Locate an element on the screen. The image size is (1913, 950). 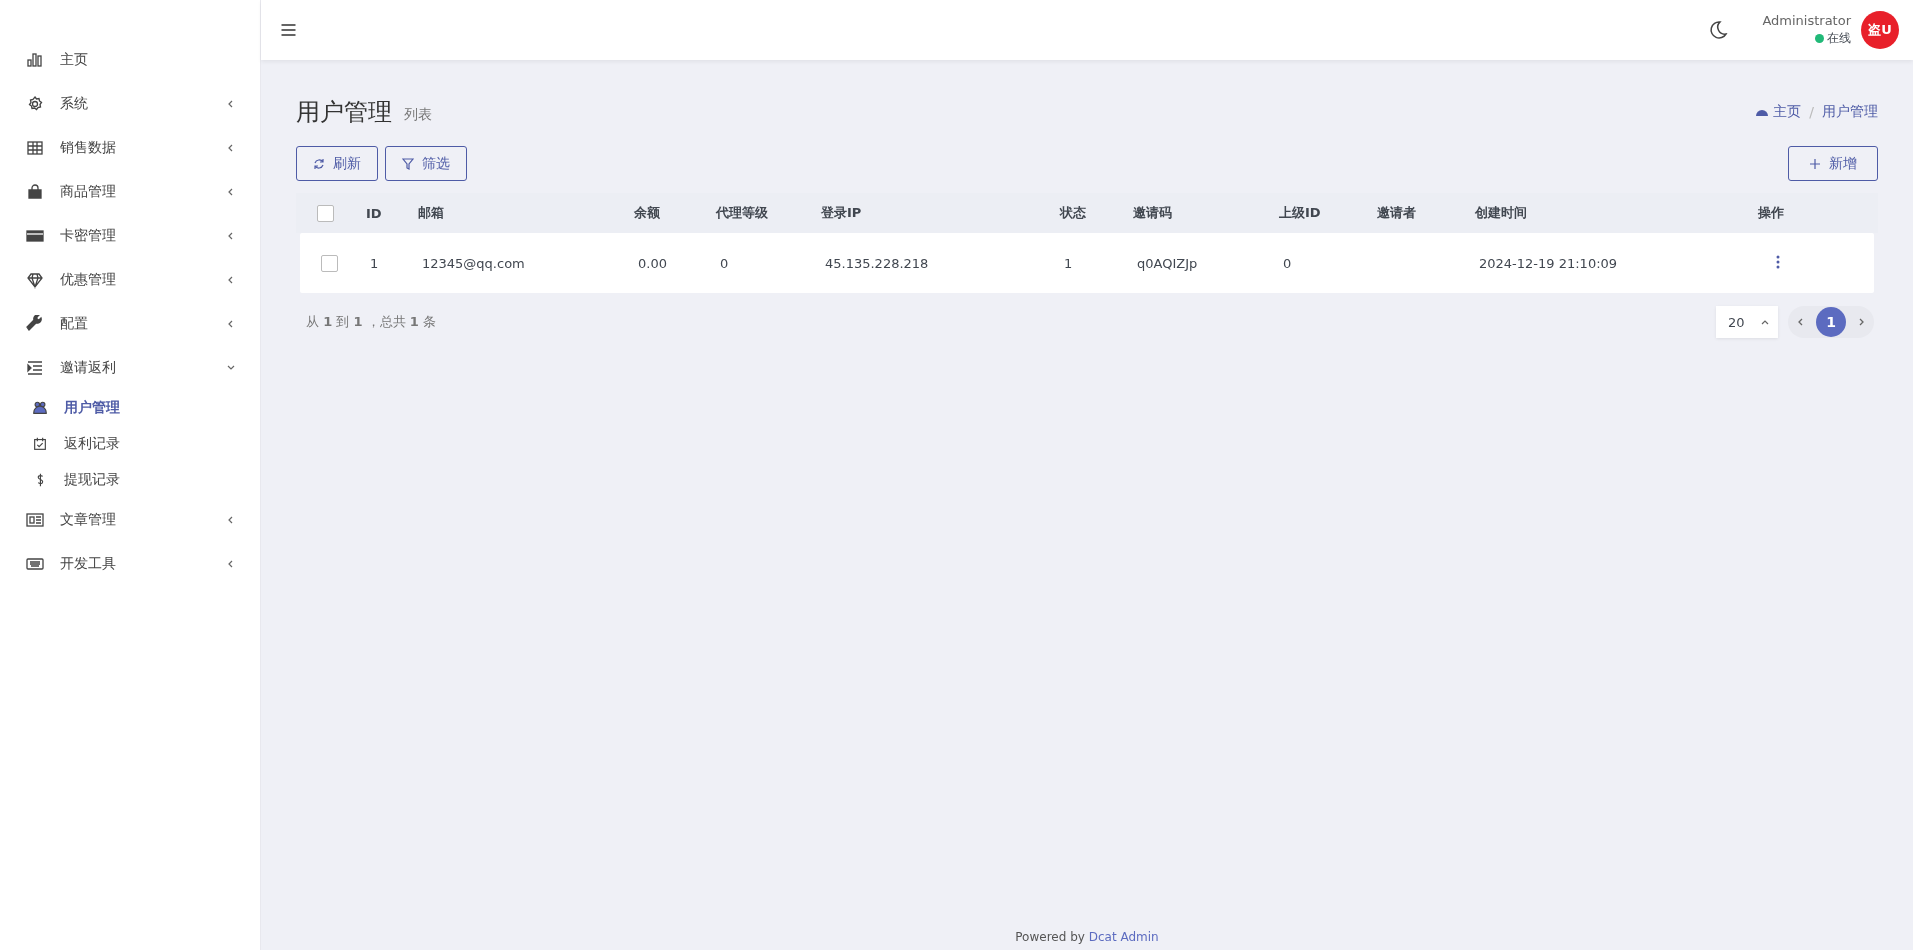
sidebar-item: 文章管理 is located at coordinates (130, 520).